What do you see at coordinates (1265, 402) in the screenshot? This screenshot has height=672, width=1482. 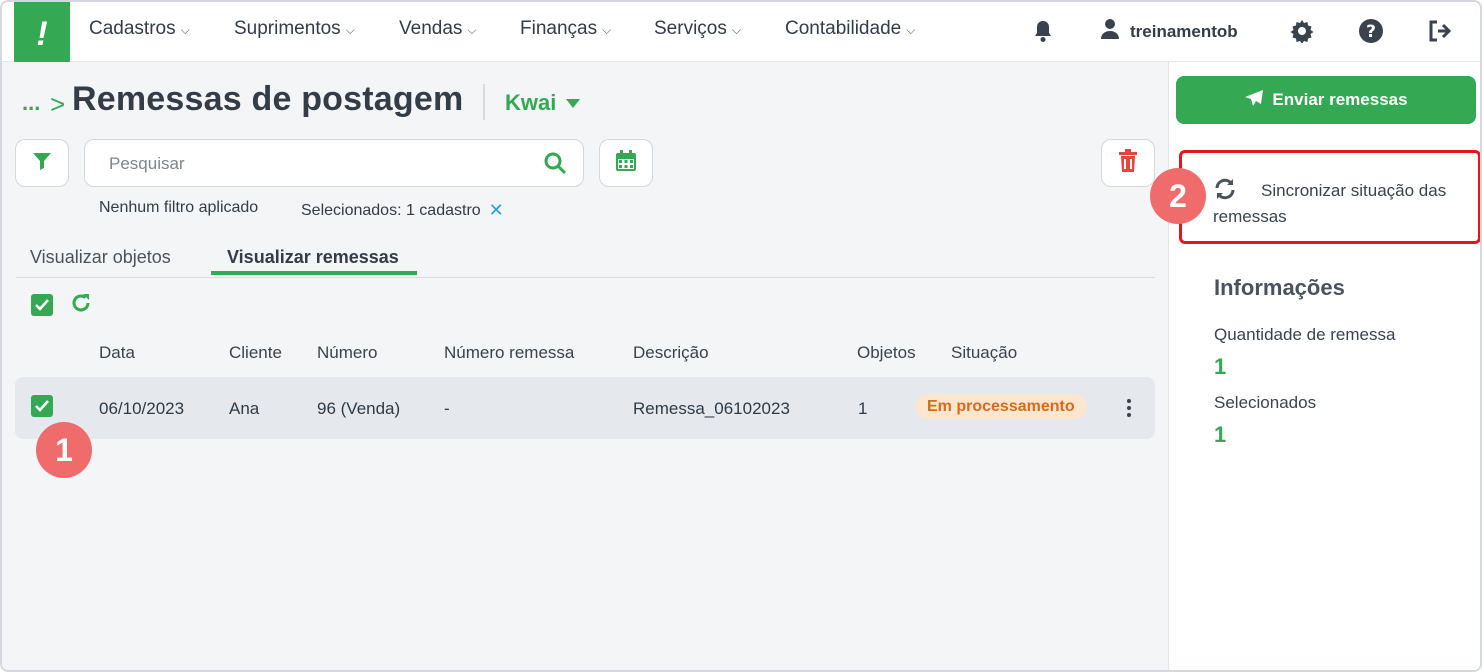 I see `selected-label: Selecionados` at bounding box center [1265, 402].